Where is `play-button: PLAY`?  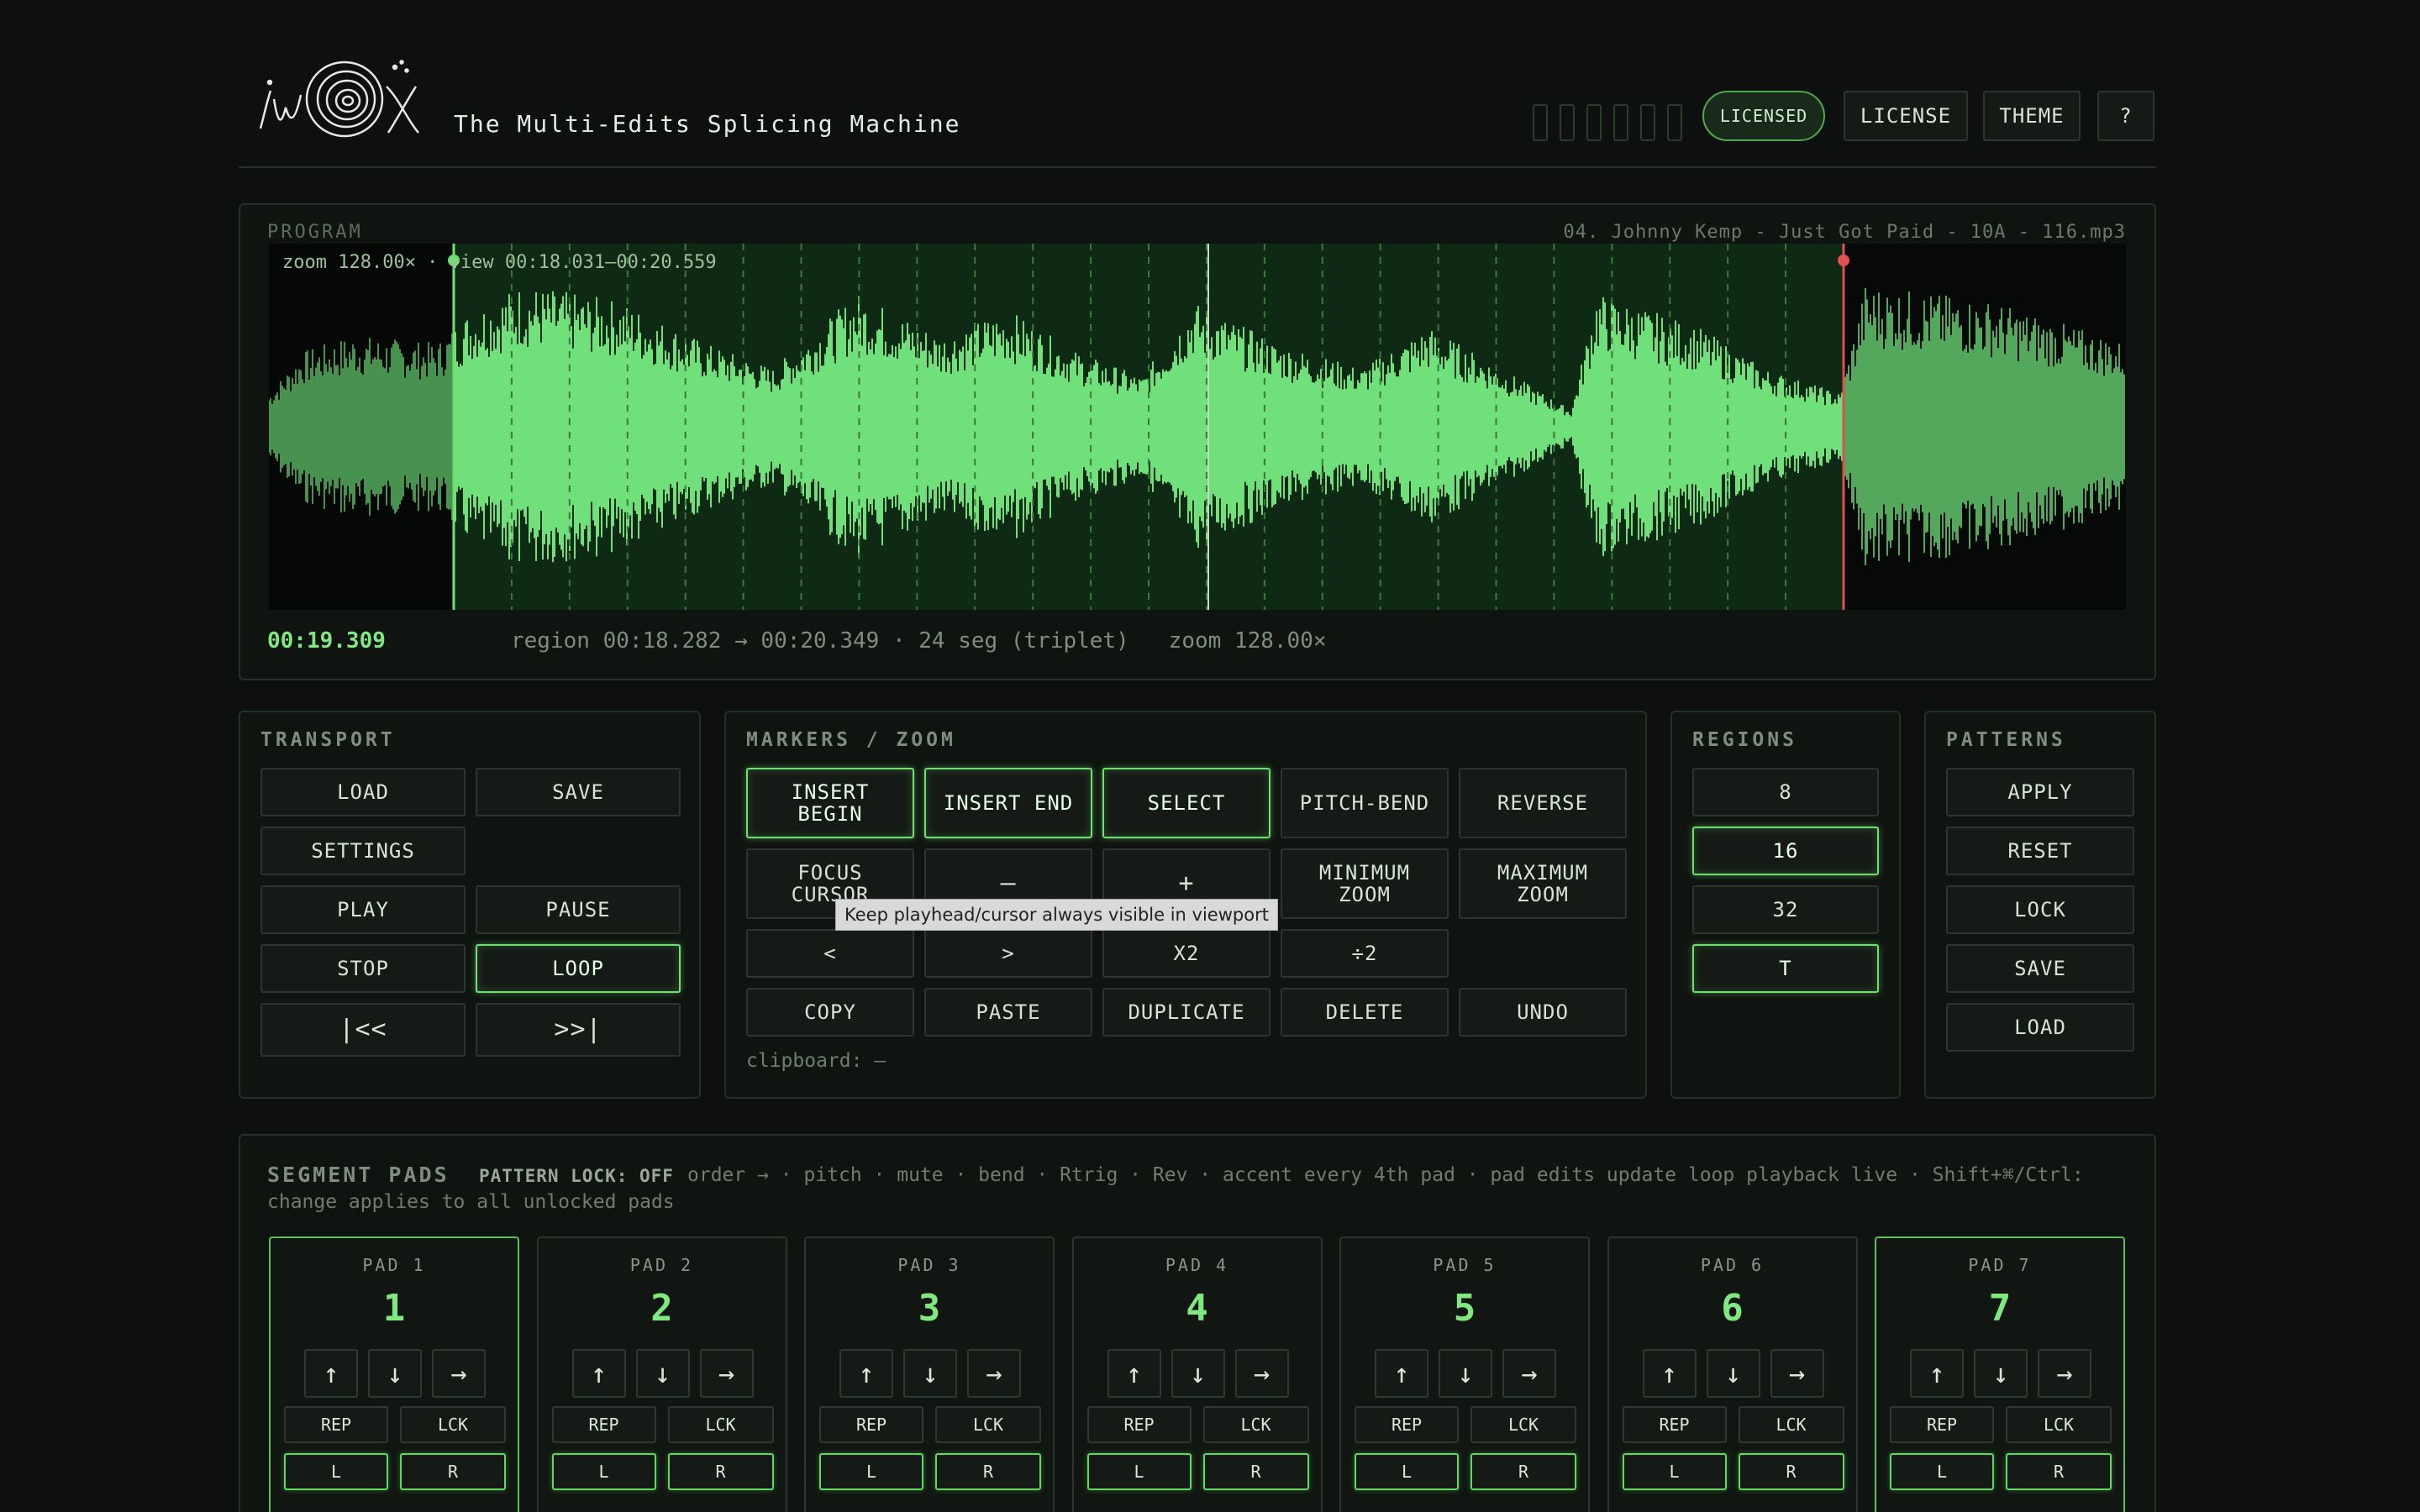 play-button: PLAY is located at coordinates (363, 909).